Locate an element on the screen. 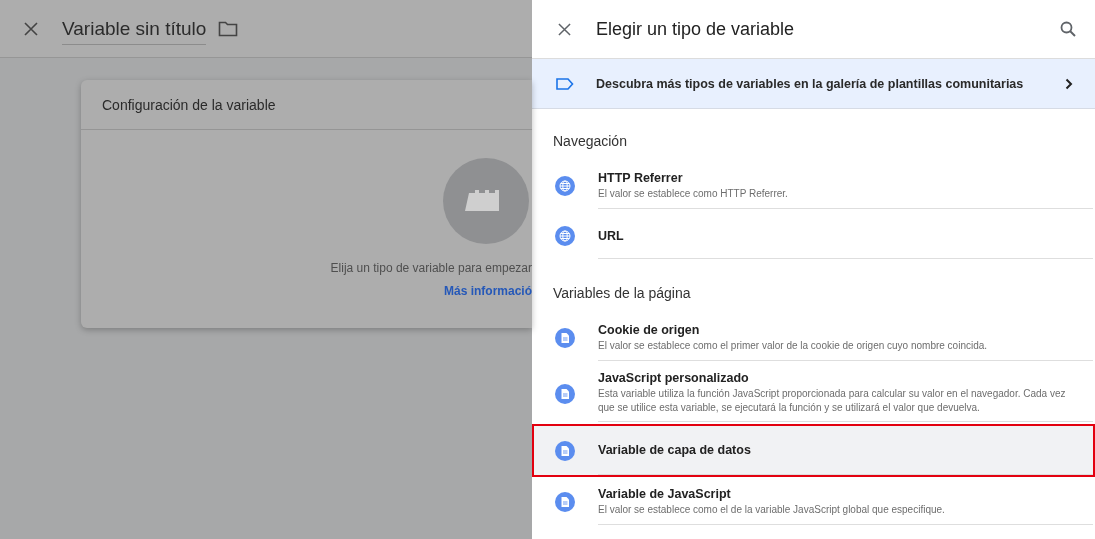 This screenshot has height=539, width=1095. item-description: El valor se establece como HTTP Referrer. is located at coordinates (693, 193).